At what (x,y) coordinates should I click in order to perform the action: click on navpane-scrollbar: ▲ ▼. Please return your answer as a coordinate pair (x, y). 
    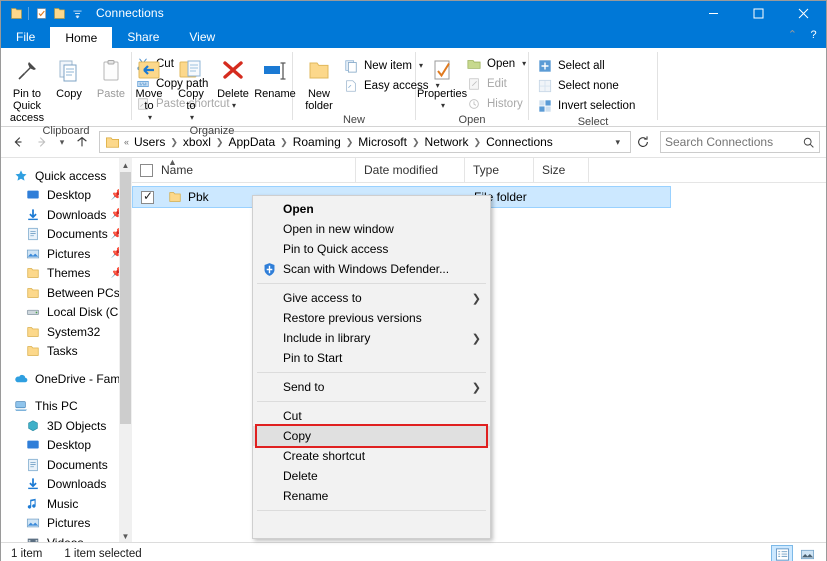
    Looking at the image, I should click on (125, 350).